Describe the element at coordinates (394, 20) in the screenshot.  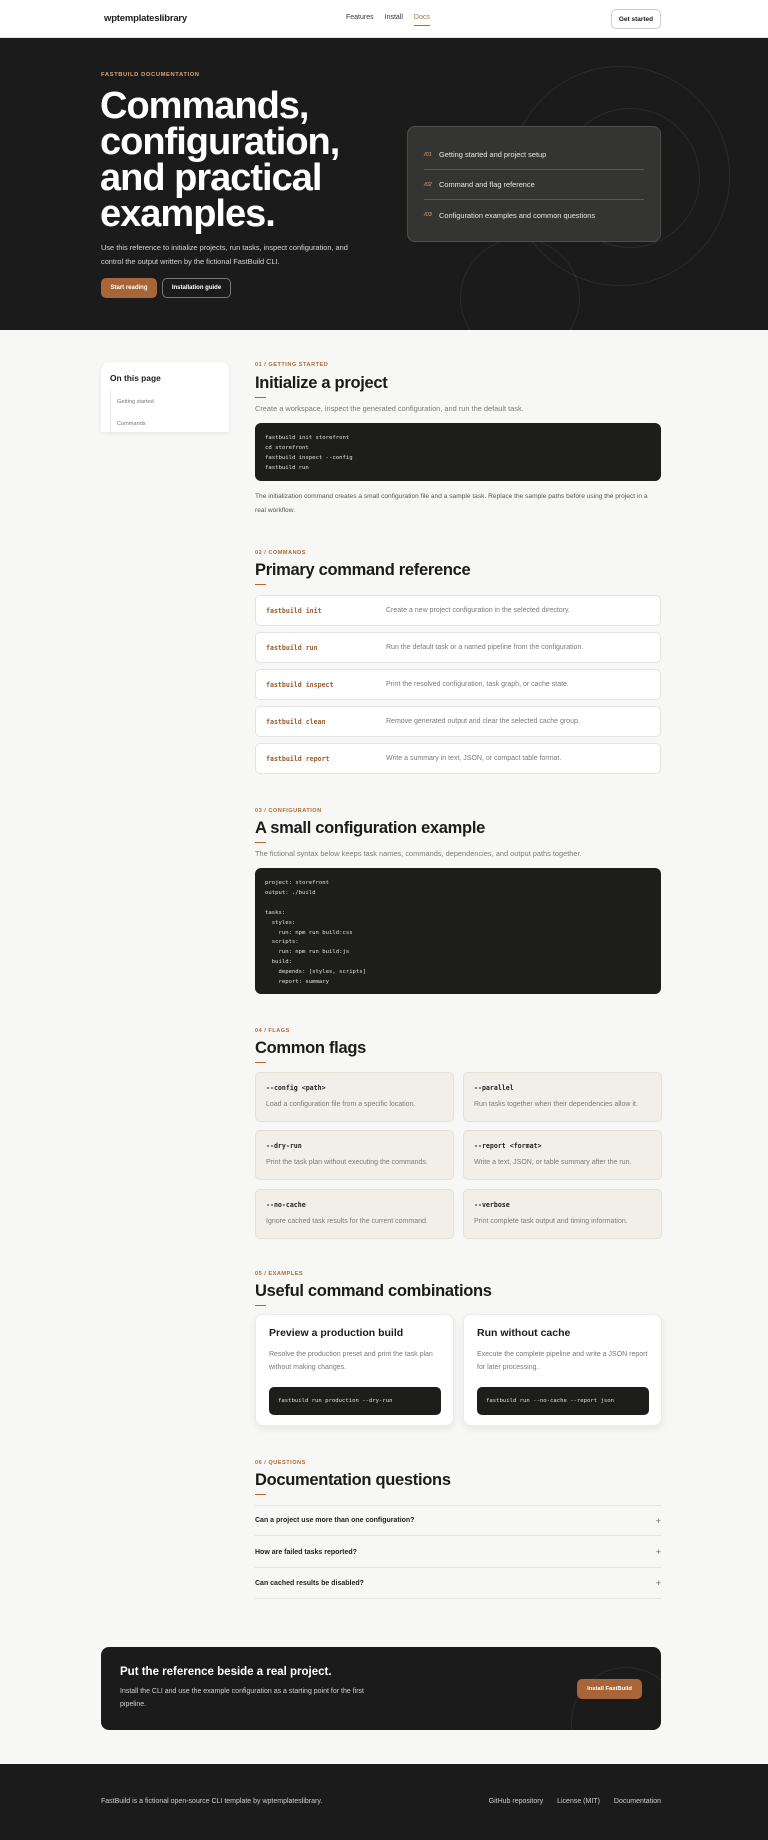
I see `nav-link-install: Install` at that location.